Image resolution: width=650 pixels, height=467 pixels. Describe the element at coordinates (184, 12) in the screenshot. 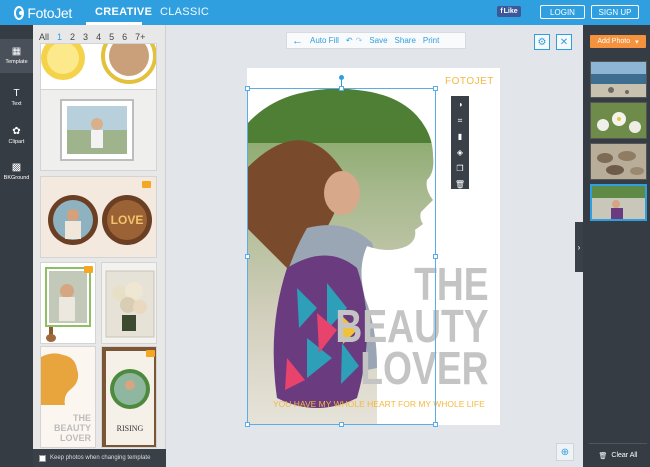

I see `classic-mode-tab: CLASSIC` at that location.